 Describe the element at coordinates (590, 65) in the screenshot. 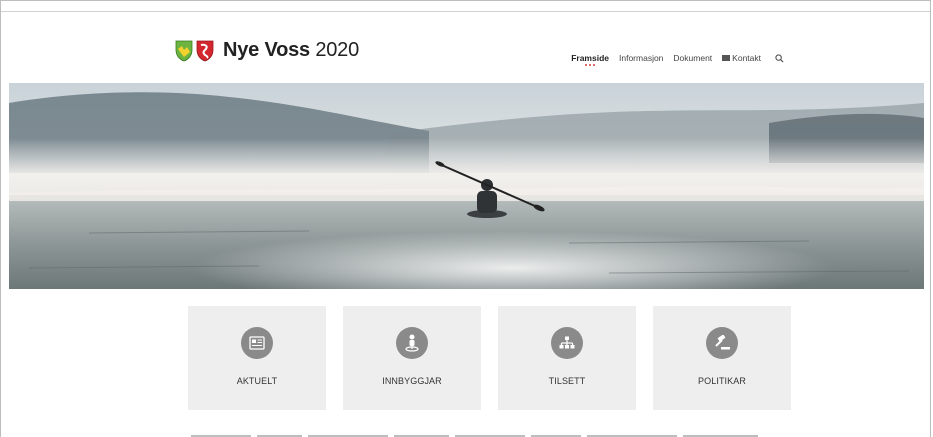

I see `active-indicator` at that location.